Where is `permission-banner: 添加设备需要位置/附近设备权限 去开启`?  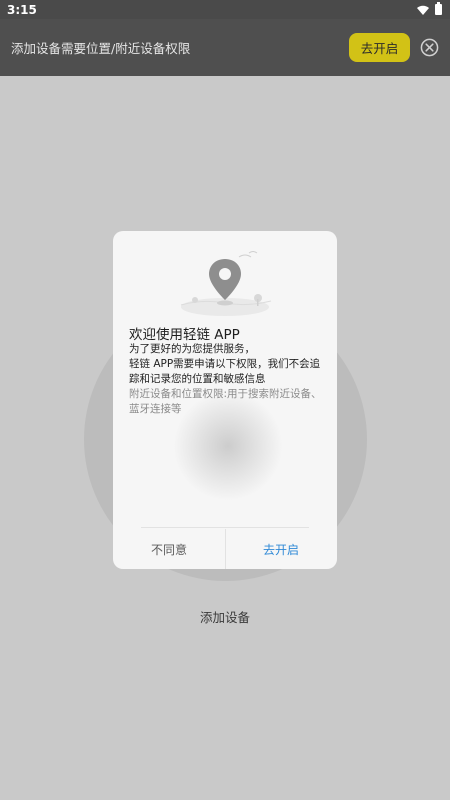
permission-banner: 添加设备需要位置/附近设备权限 去开启 is located at coordinates (225, 47).